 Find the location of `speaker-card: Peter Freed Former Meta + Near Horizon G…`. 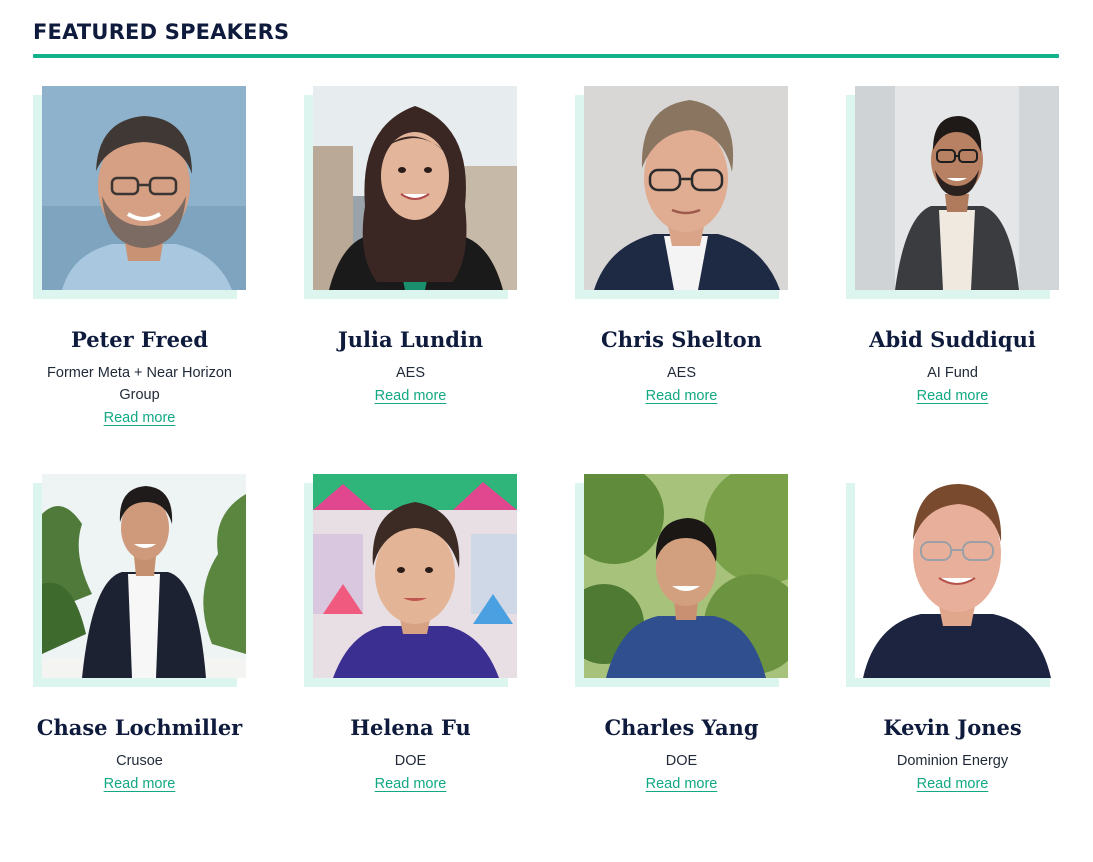

speaker-card: Peter Freed Former Meta + Near Horizon G… is located at coordinates (139, 280).